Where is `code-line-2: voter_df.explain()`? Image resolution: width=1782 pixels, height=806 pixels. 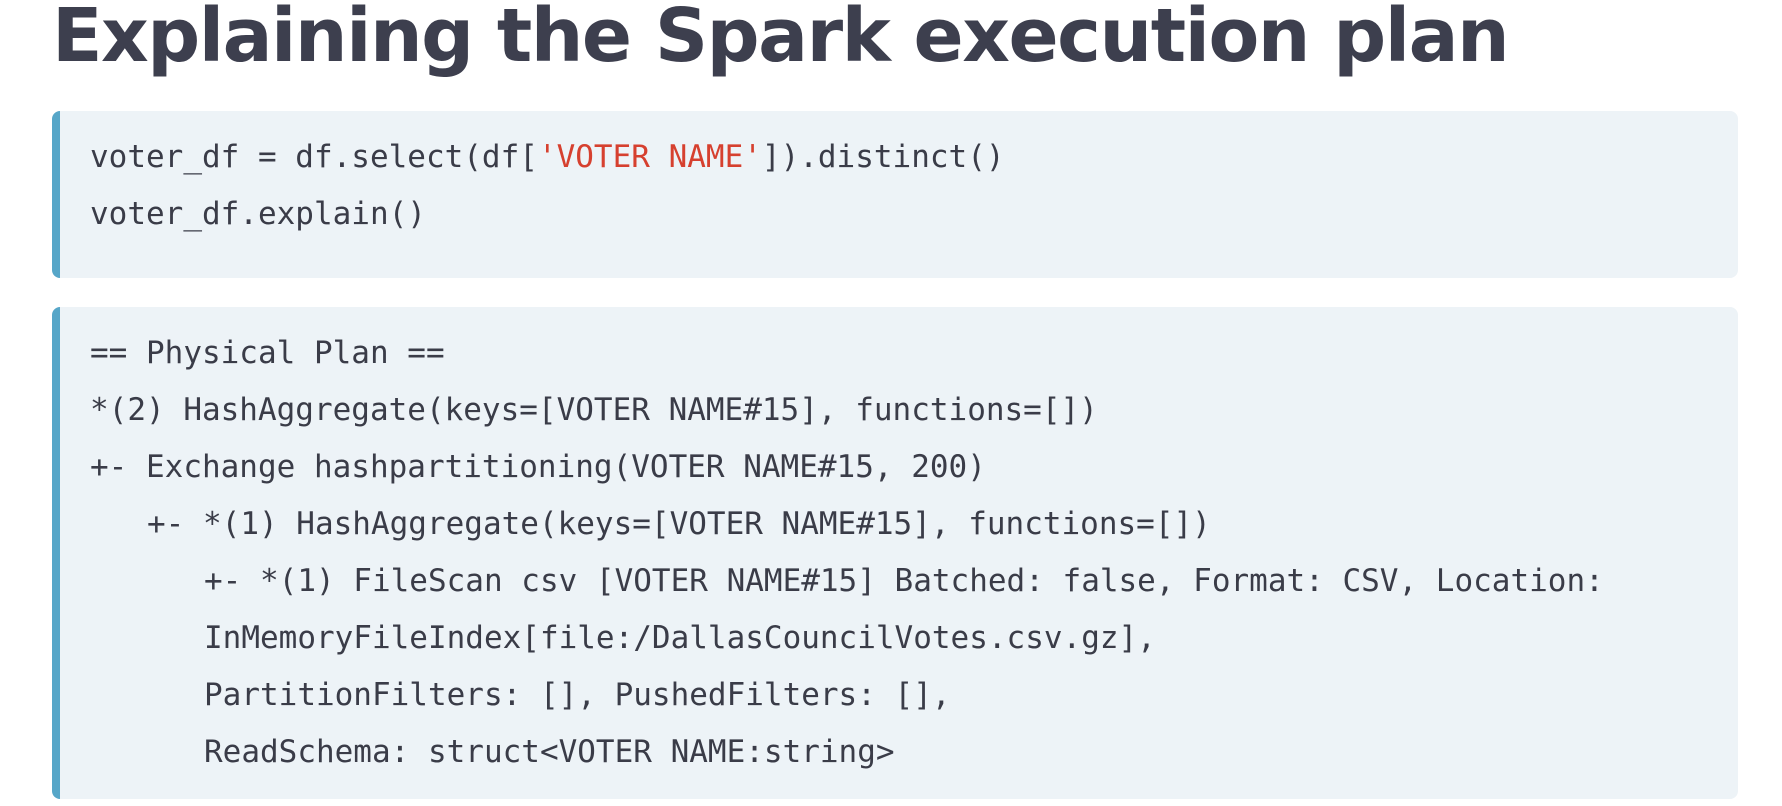
code-line-2: voter_df.explain() is located at coordinates (258, 214).